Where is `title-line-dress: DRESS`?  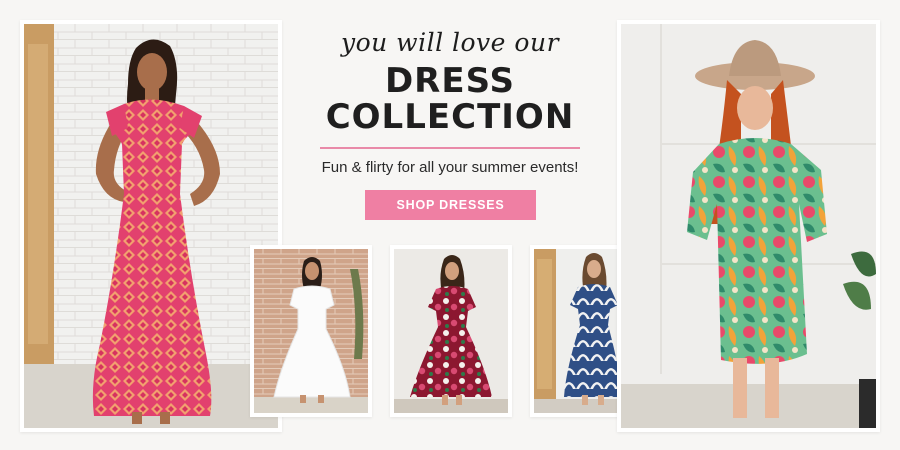
title-line-dress: DRESS is located at coordinates (450, 81).